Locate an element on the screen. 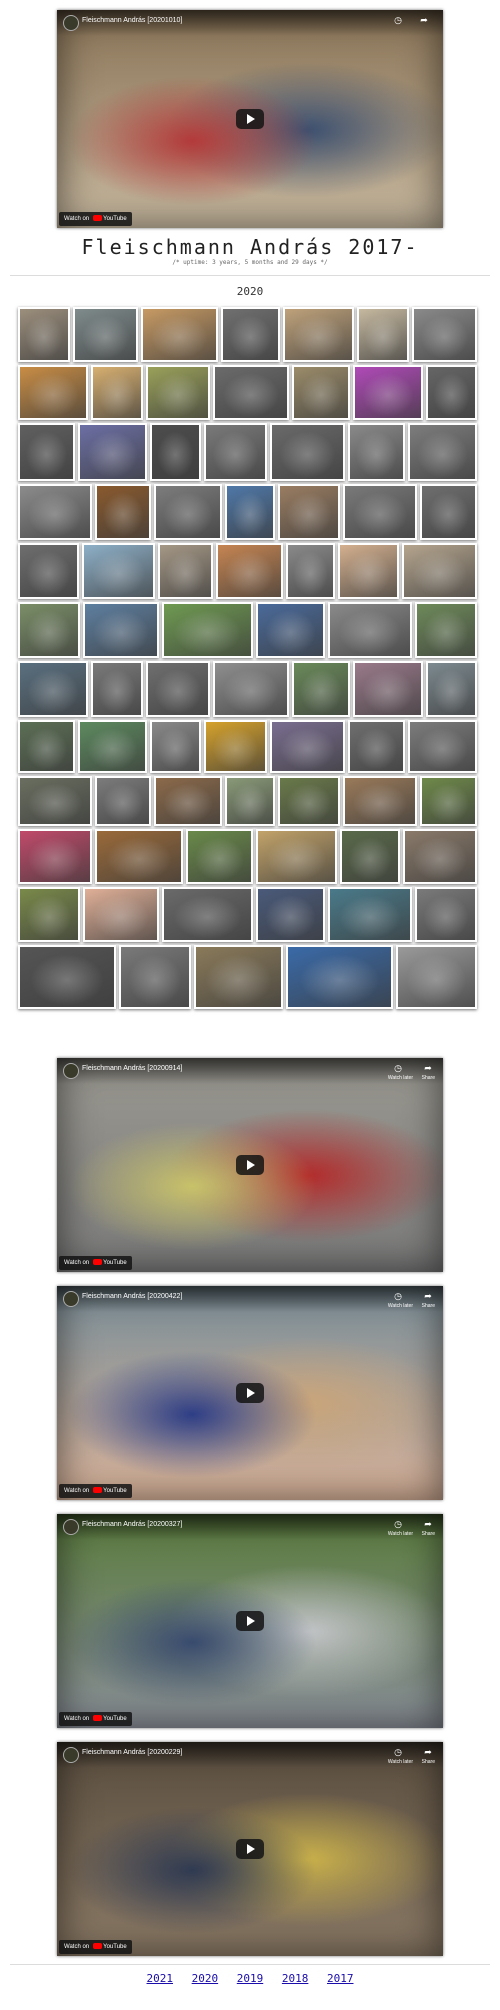 The width and height of the screenshot is (500, 2010). year-link-2018: 2018 is located at coordinates (295, 1978).